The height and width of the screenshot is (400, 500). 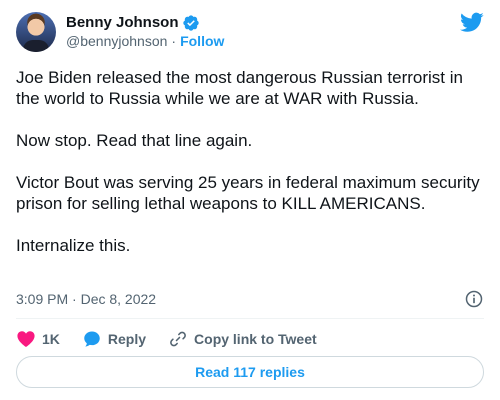 I want to click on link-icon, so click(x=181, y=339).